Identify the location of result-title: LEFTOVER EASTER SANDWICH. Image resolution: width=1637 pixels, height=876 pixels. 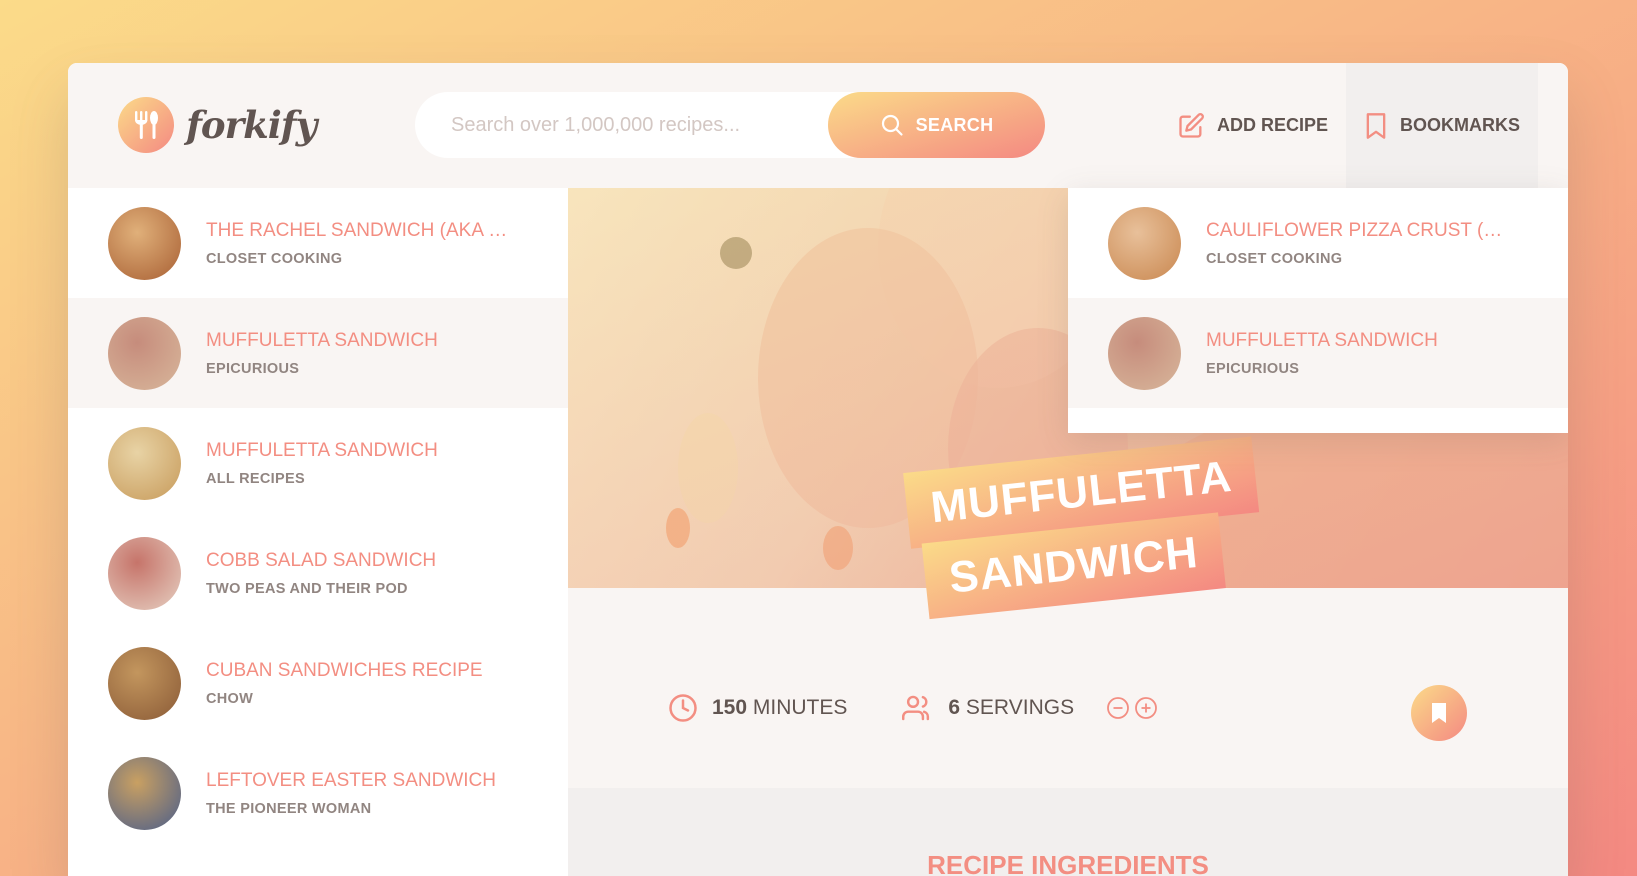
(351, 780).